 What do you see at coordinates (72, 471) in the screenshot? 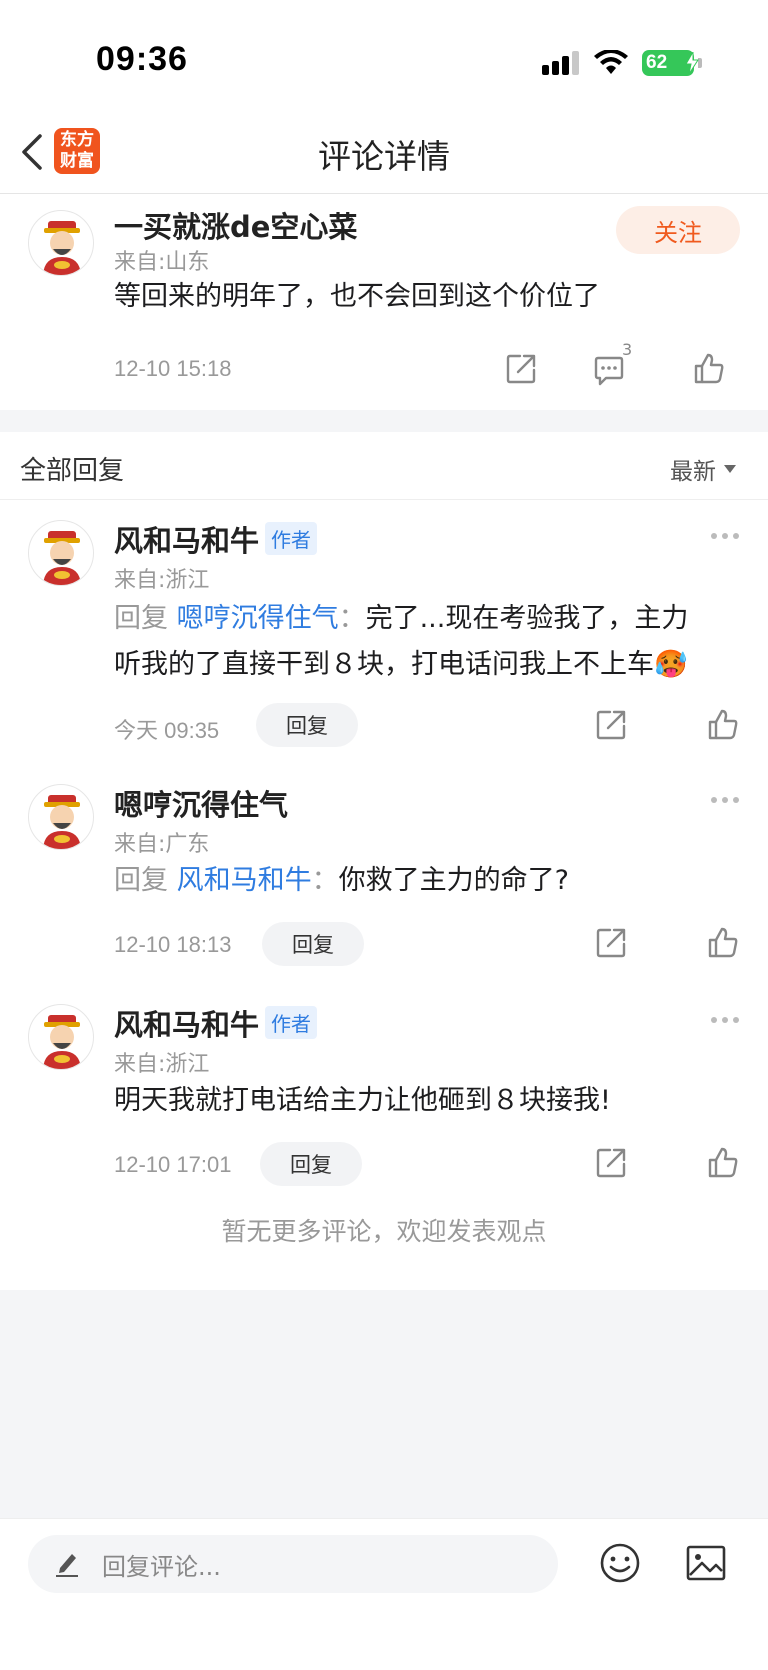
I see `section-title: 全部回复` at bounding box center [72, 471].